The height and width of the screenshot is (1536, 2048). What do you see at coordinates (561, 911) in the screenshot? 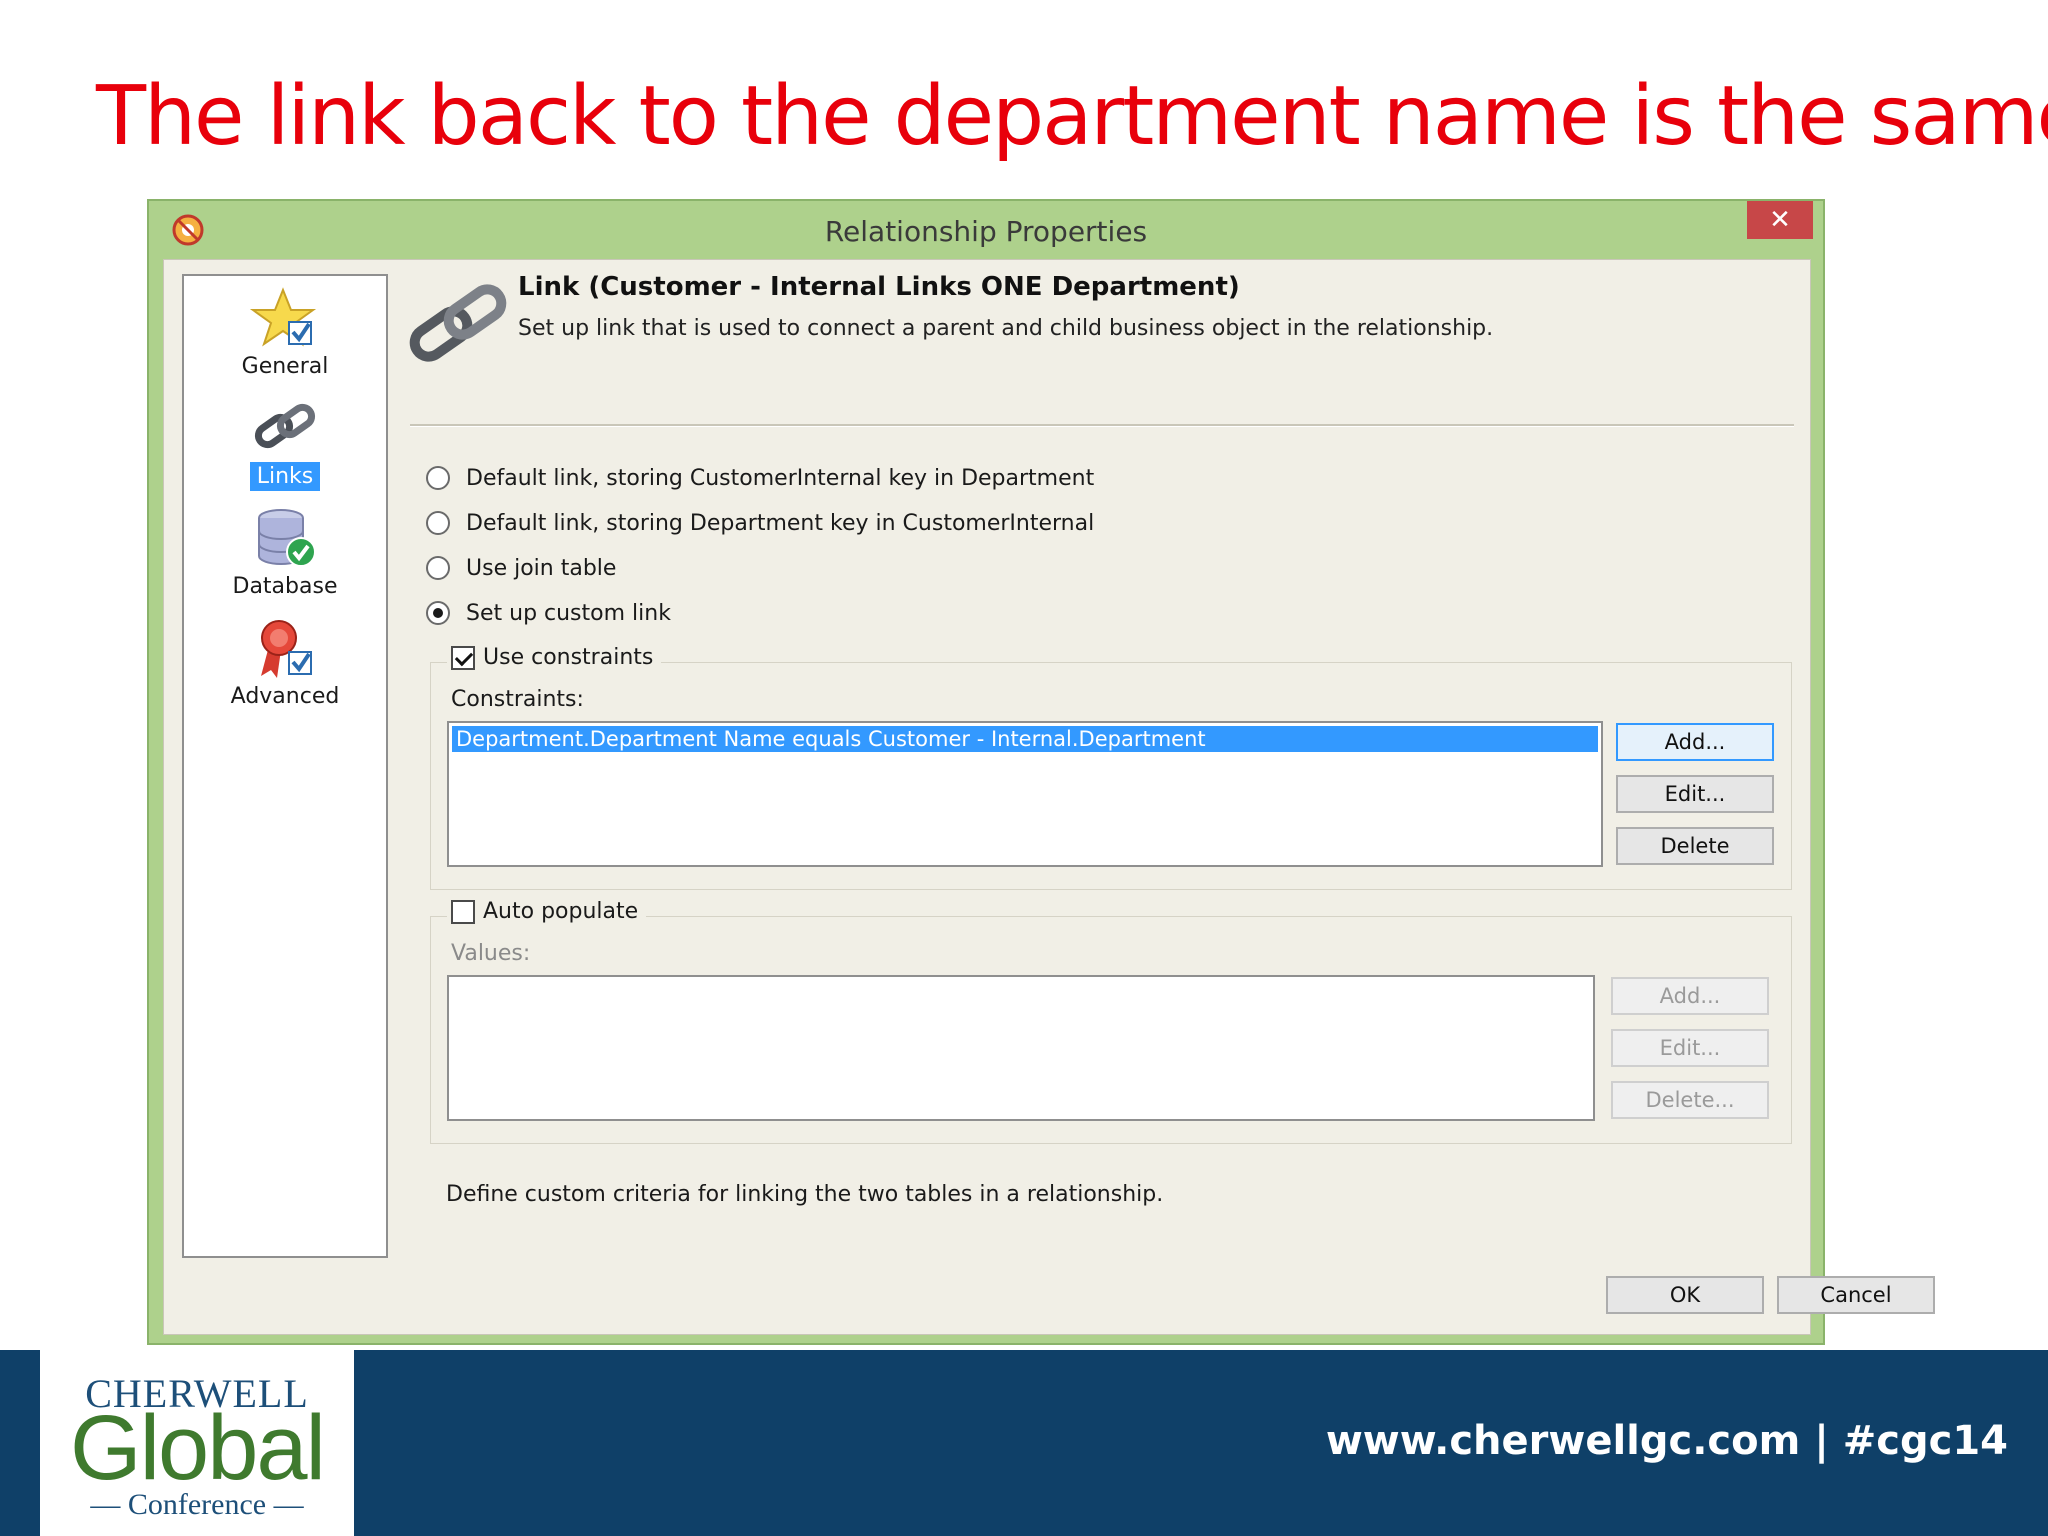
I see `checkbox-label: Auto populate` at bounding box center [561, 911].